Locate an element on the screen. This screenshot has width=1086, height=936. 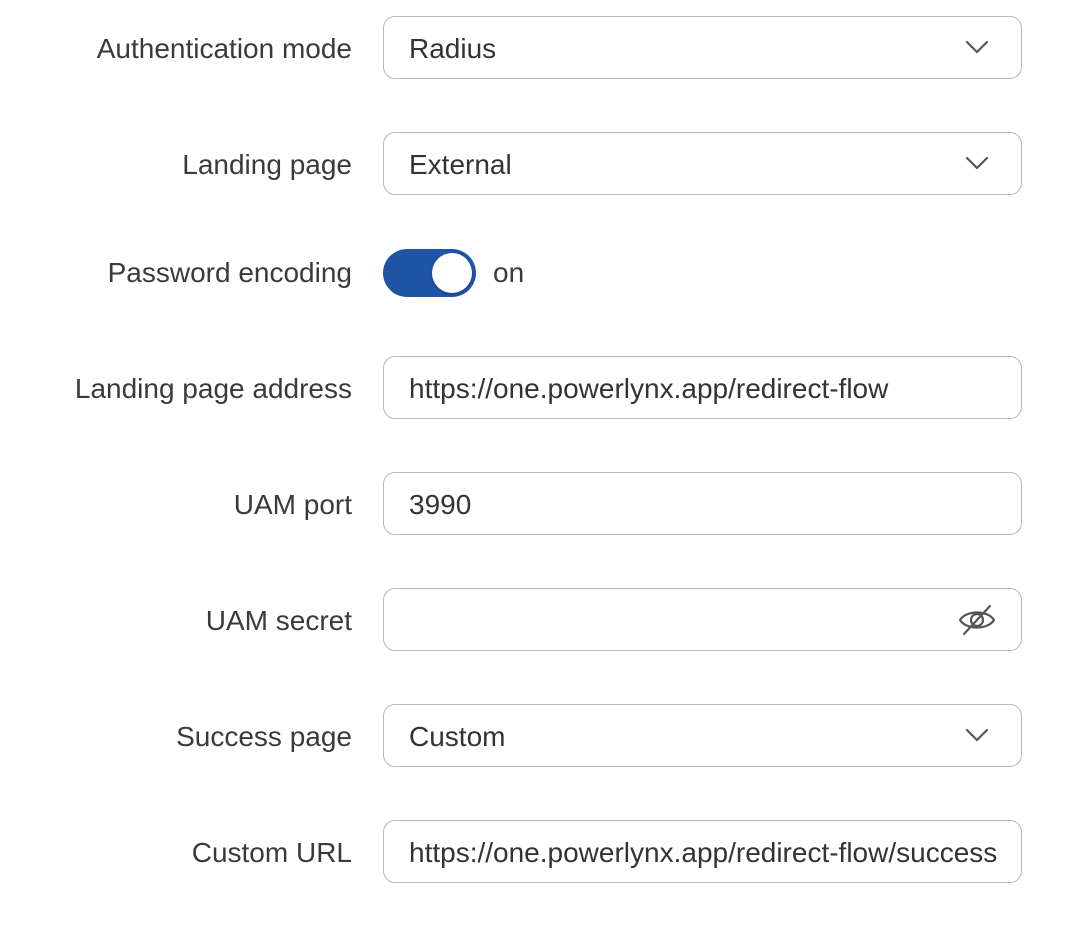
success-page-row: Success page Custom is located at coordinates (543, 737).